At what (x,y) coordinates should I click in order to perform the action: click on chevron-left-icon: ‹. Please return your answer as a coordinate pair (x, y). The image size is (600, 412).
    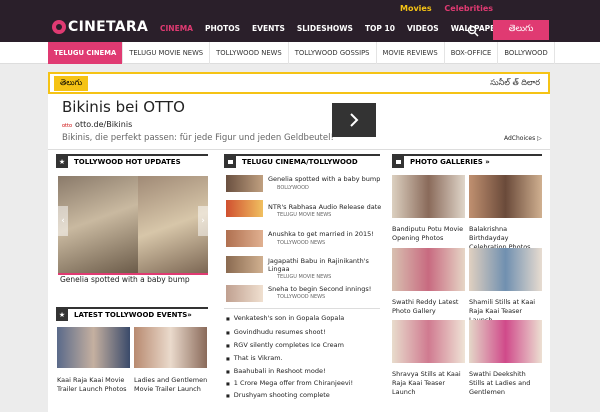
    Looking at the image, I should click on (63, 221).